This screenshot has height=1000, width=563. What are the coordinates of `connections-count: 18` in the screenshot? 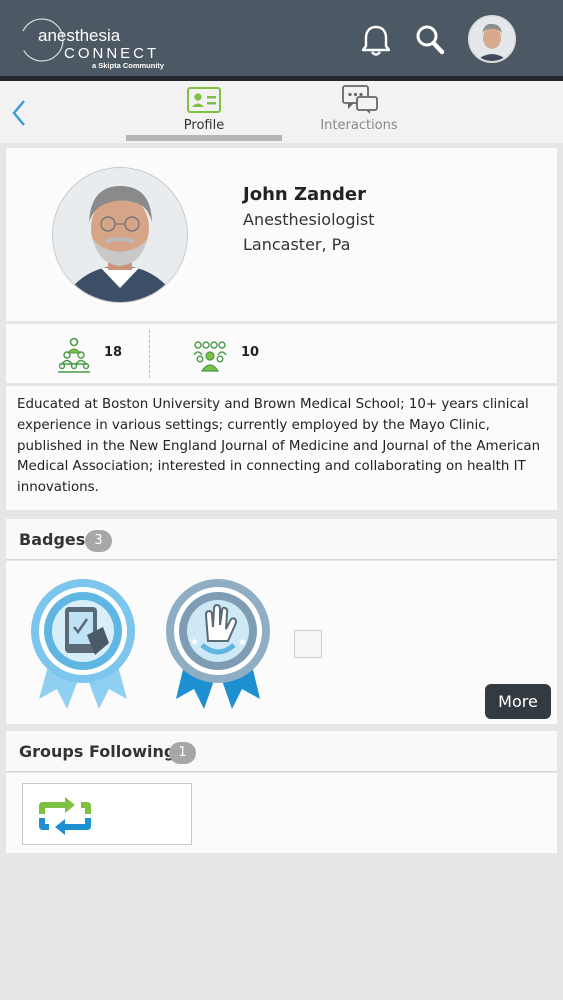 It's located at (113, 352).